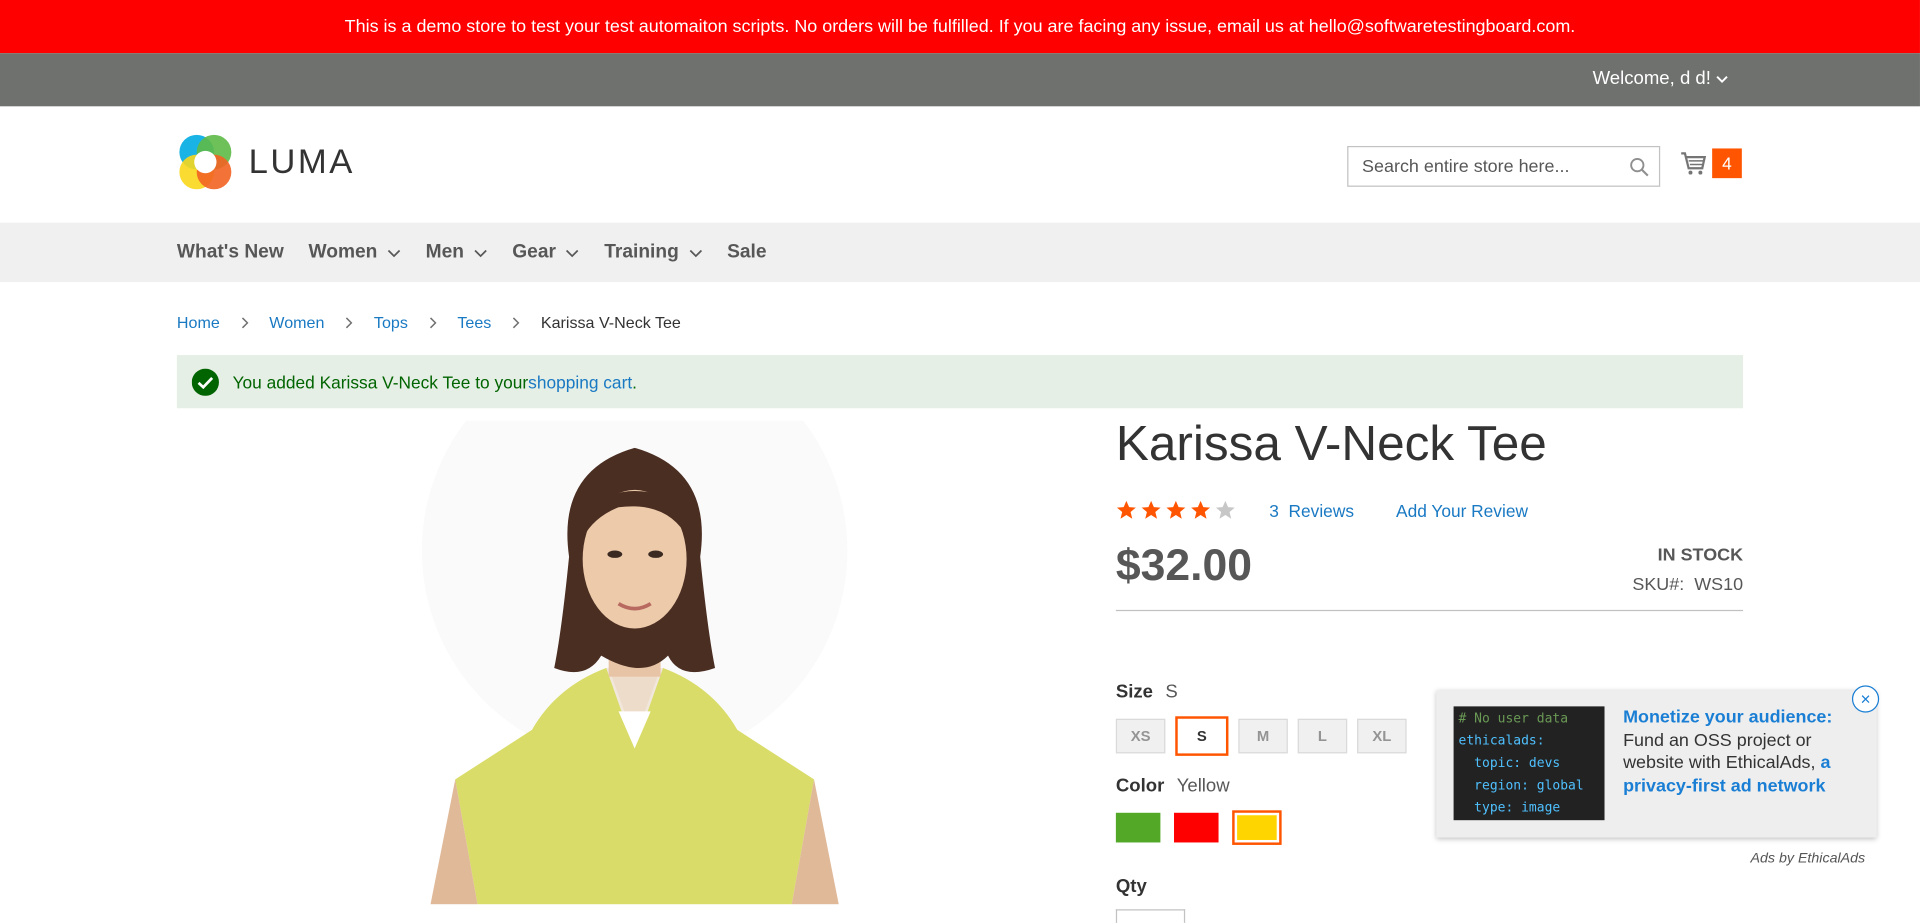  What do you see at coordinates (1711, 163) in the screenshot?
I see `minicart: 4` at bounding box center [1711, 163].